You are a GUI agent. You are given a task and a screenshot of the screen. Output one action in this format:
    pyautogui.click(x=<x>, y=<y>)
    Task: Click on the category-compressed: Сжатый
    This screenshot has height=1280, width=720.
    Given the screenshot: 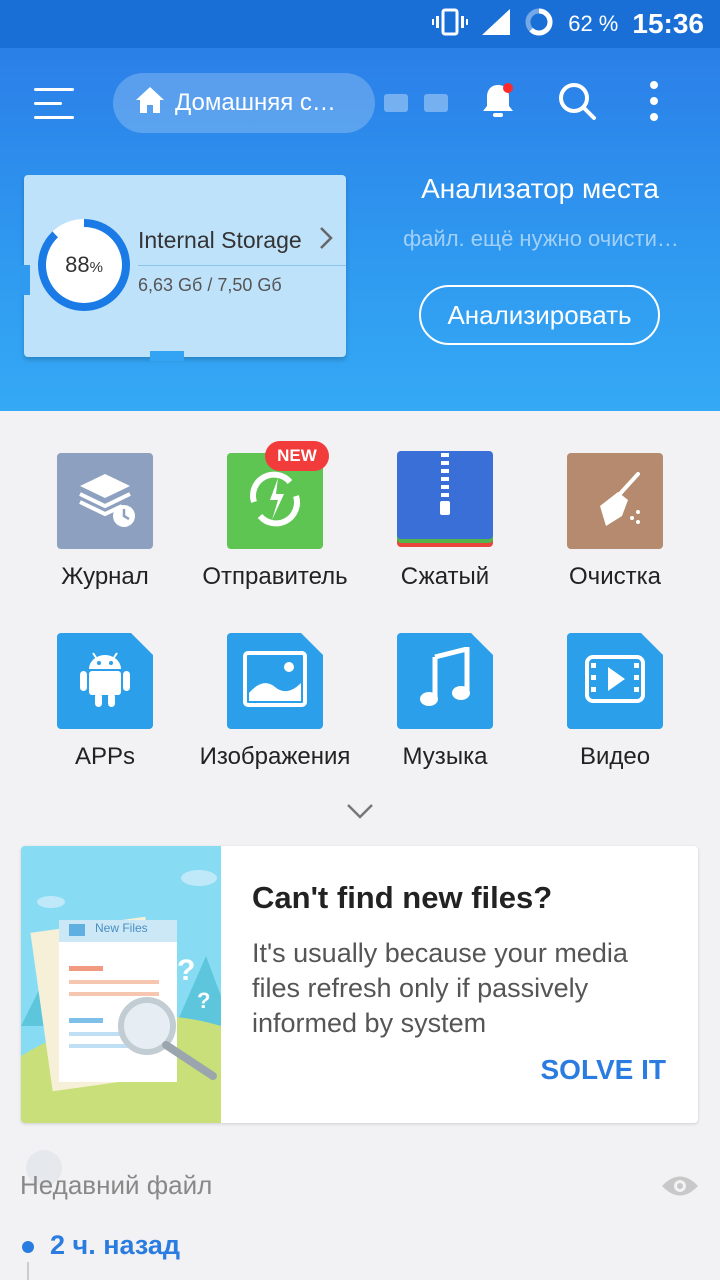 What is the action you would take?
    pyautogui.click(x=445, y=520)
    